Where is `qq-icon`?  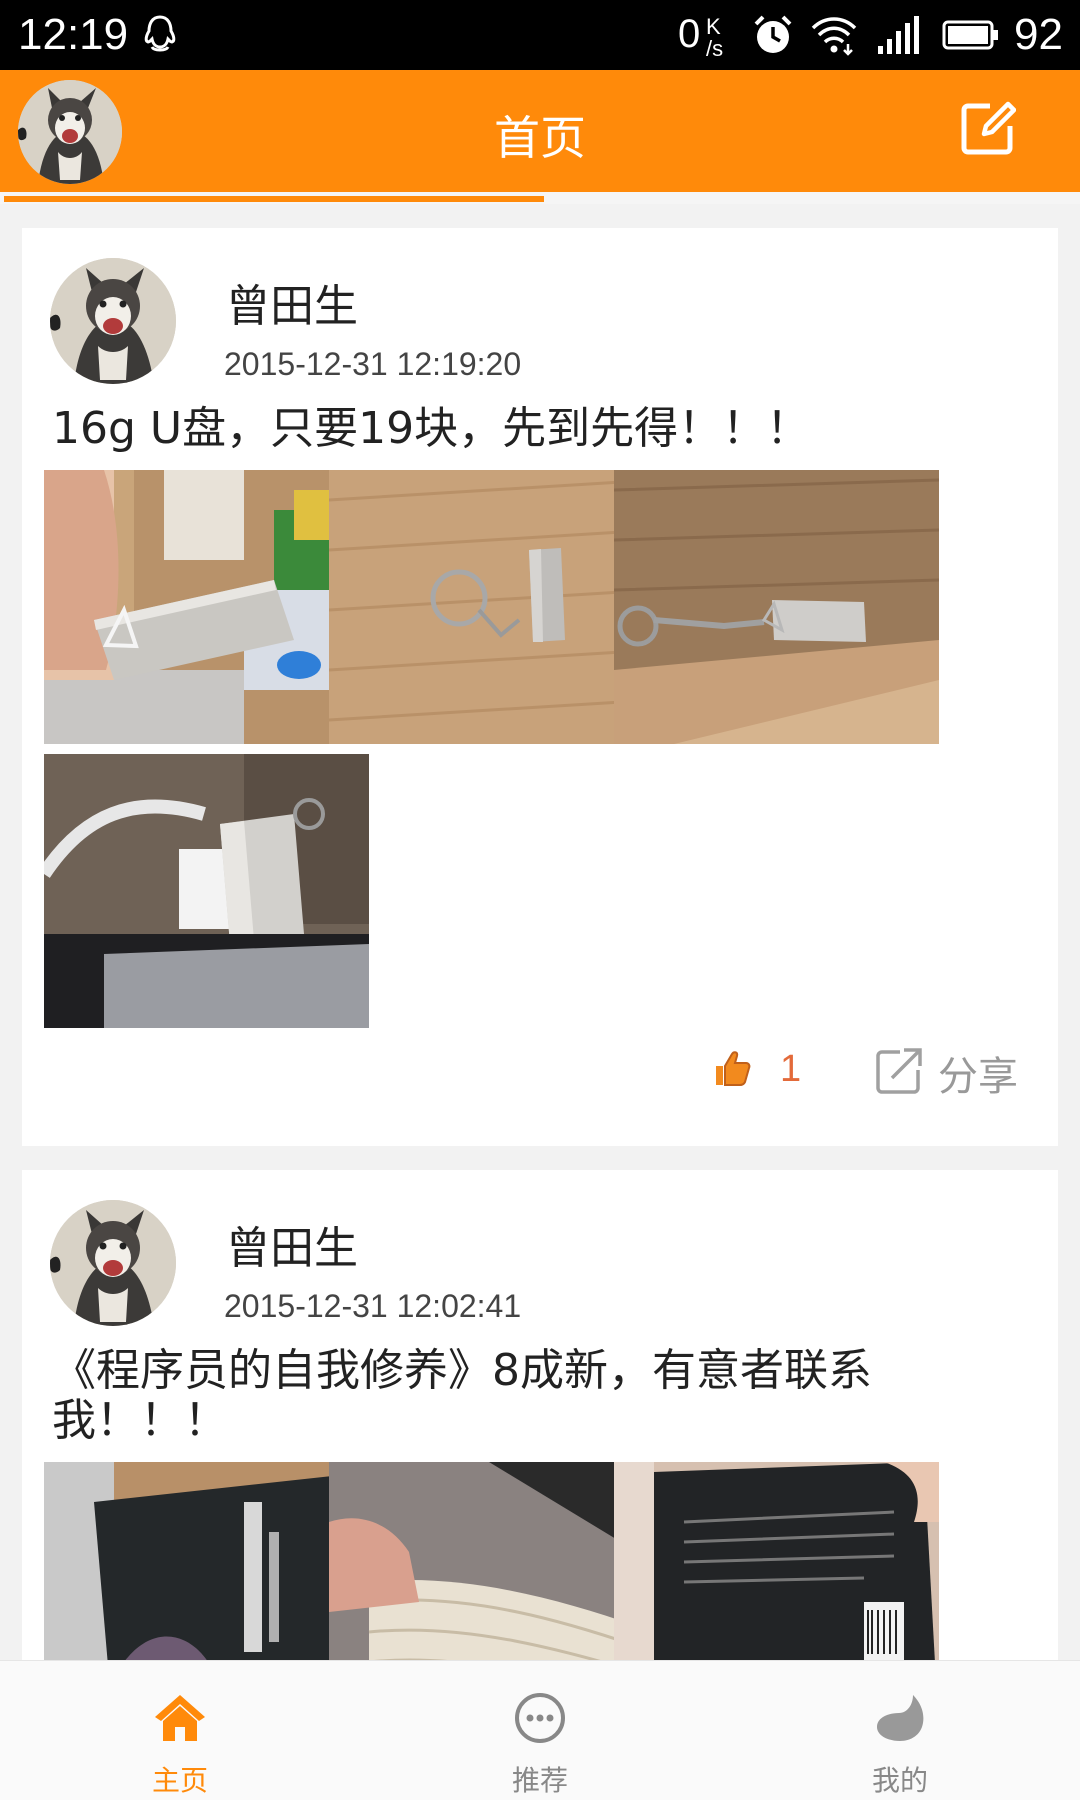 qq-icon is located at coordinates (160, 33).